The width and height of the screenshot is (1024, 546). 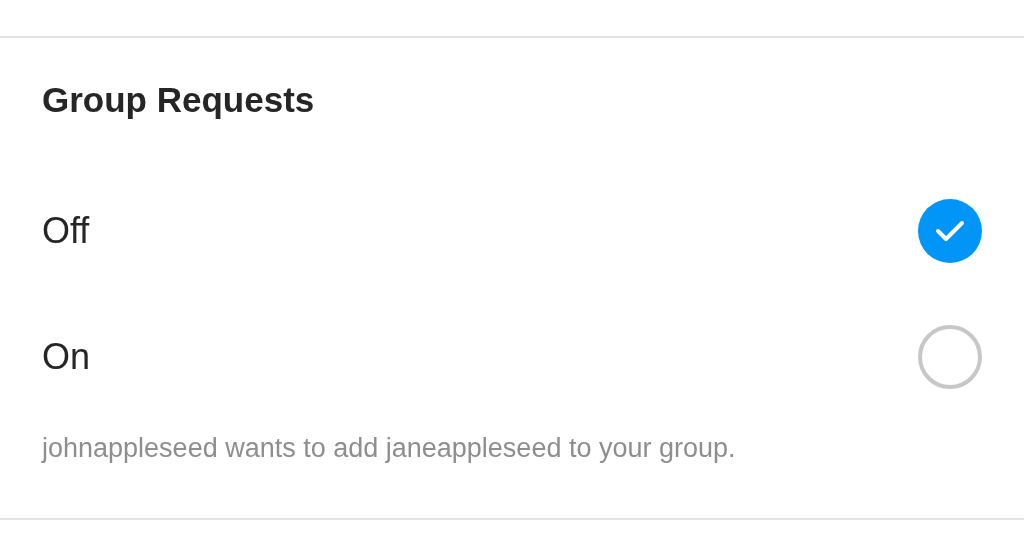 I want to click on option-label: Off, so click(x=66, y=231).